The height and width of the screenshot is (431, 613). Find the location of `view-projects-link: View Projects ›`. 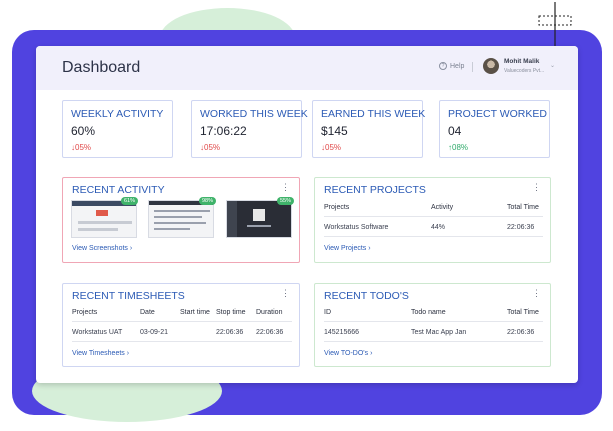

view-projects-link: View Projects › is located at coordinates (347, 248).